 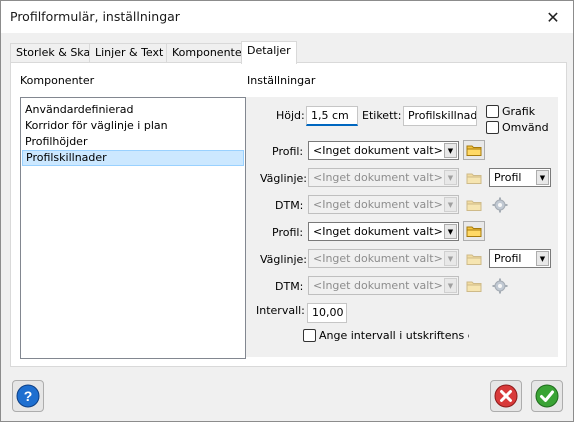 What do you see at coordinates (327, 313) in the screenshot?
I see `intervall-input: 10,00` at bounding box center [327, 313].